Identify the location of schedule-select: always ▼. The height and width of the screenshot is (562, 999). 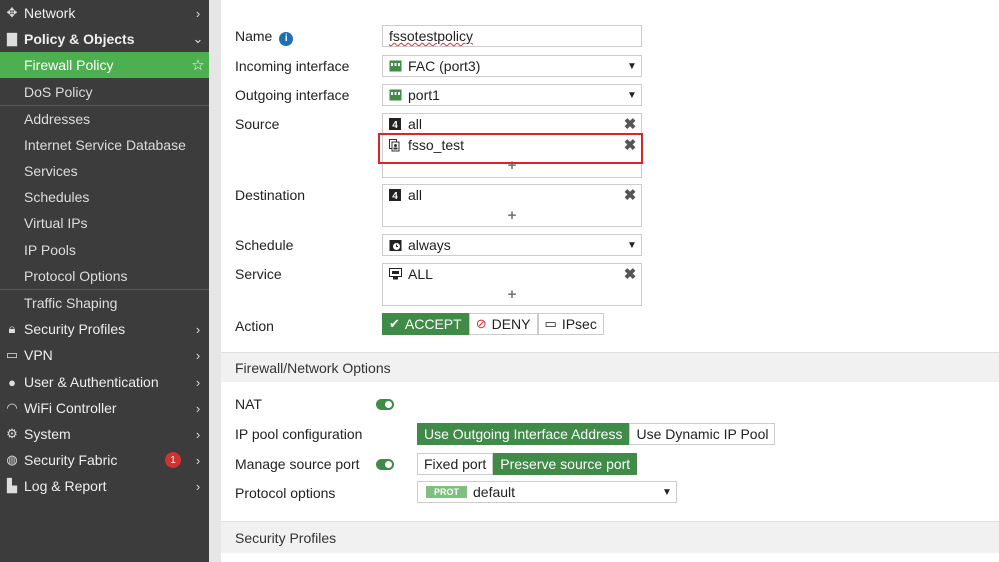
(512, 245).